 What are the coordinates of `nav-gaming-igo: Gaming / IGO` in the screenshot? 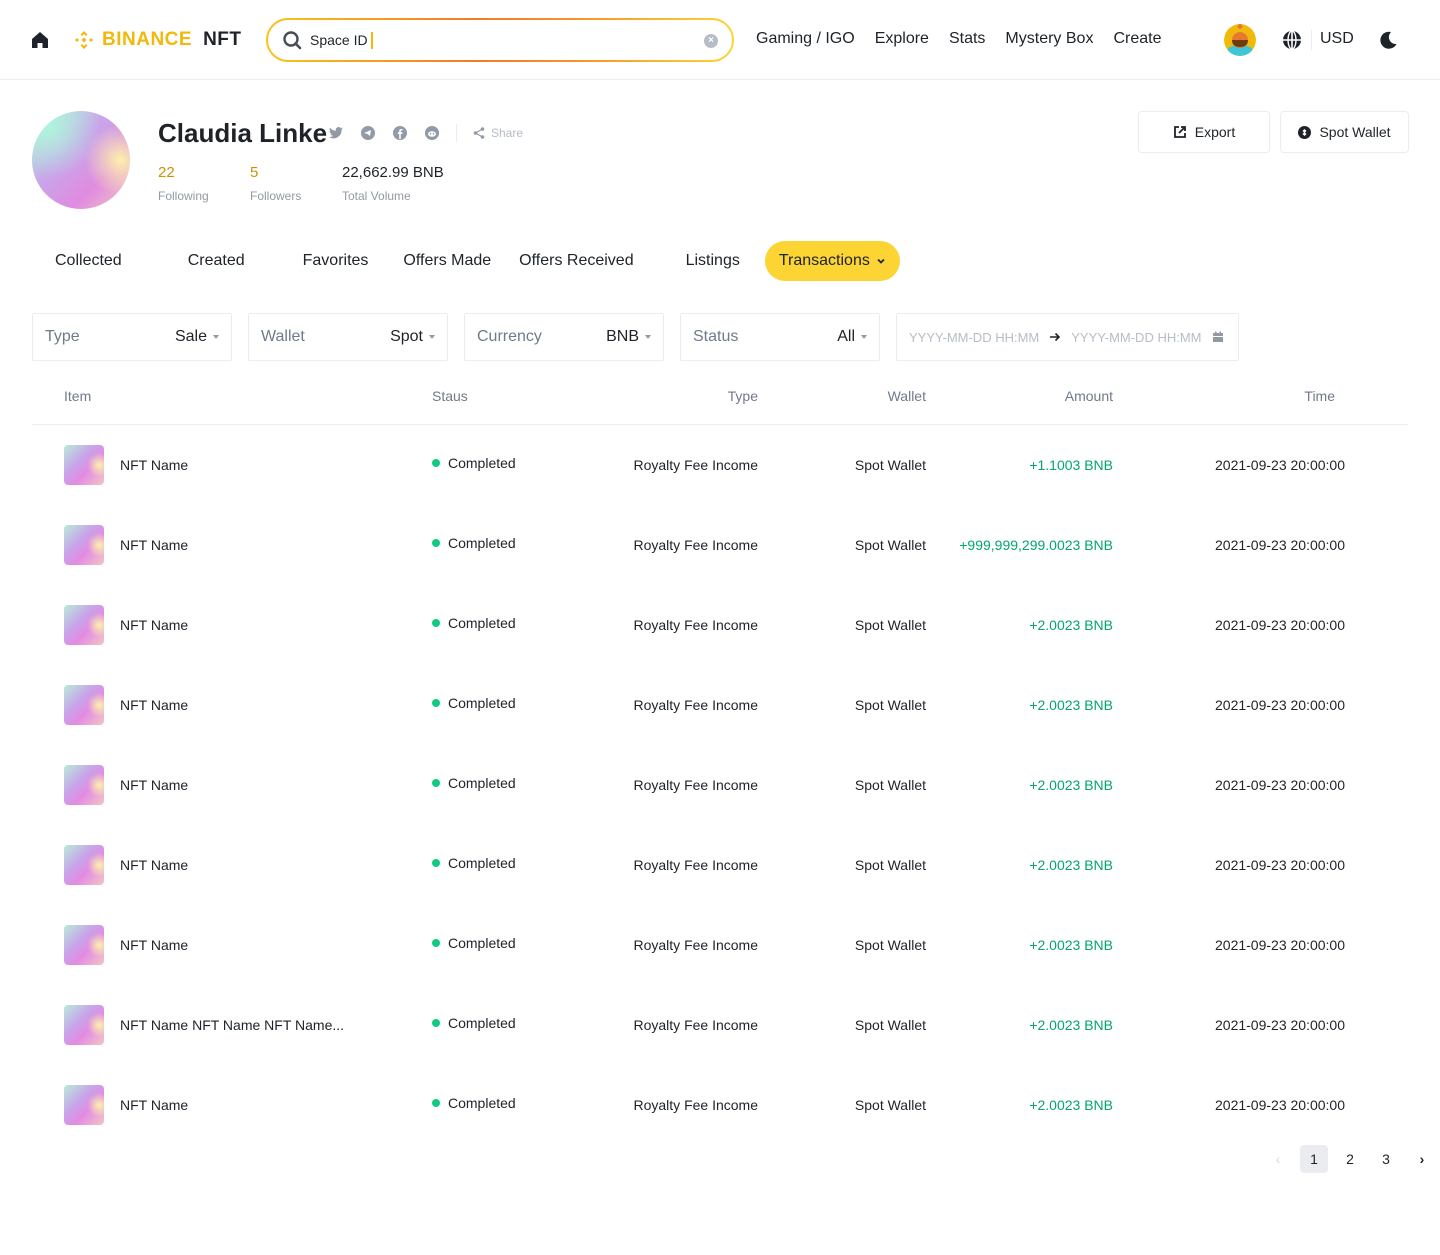 It's located at (805, 39).